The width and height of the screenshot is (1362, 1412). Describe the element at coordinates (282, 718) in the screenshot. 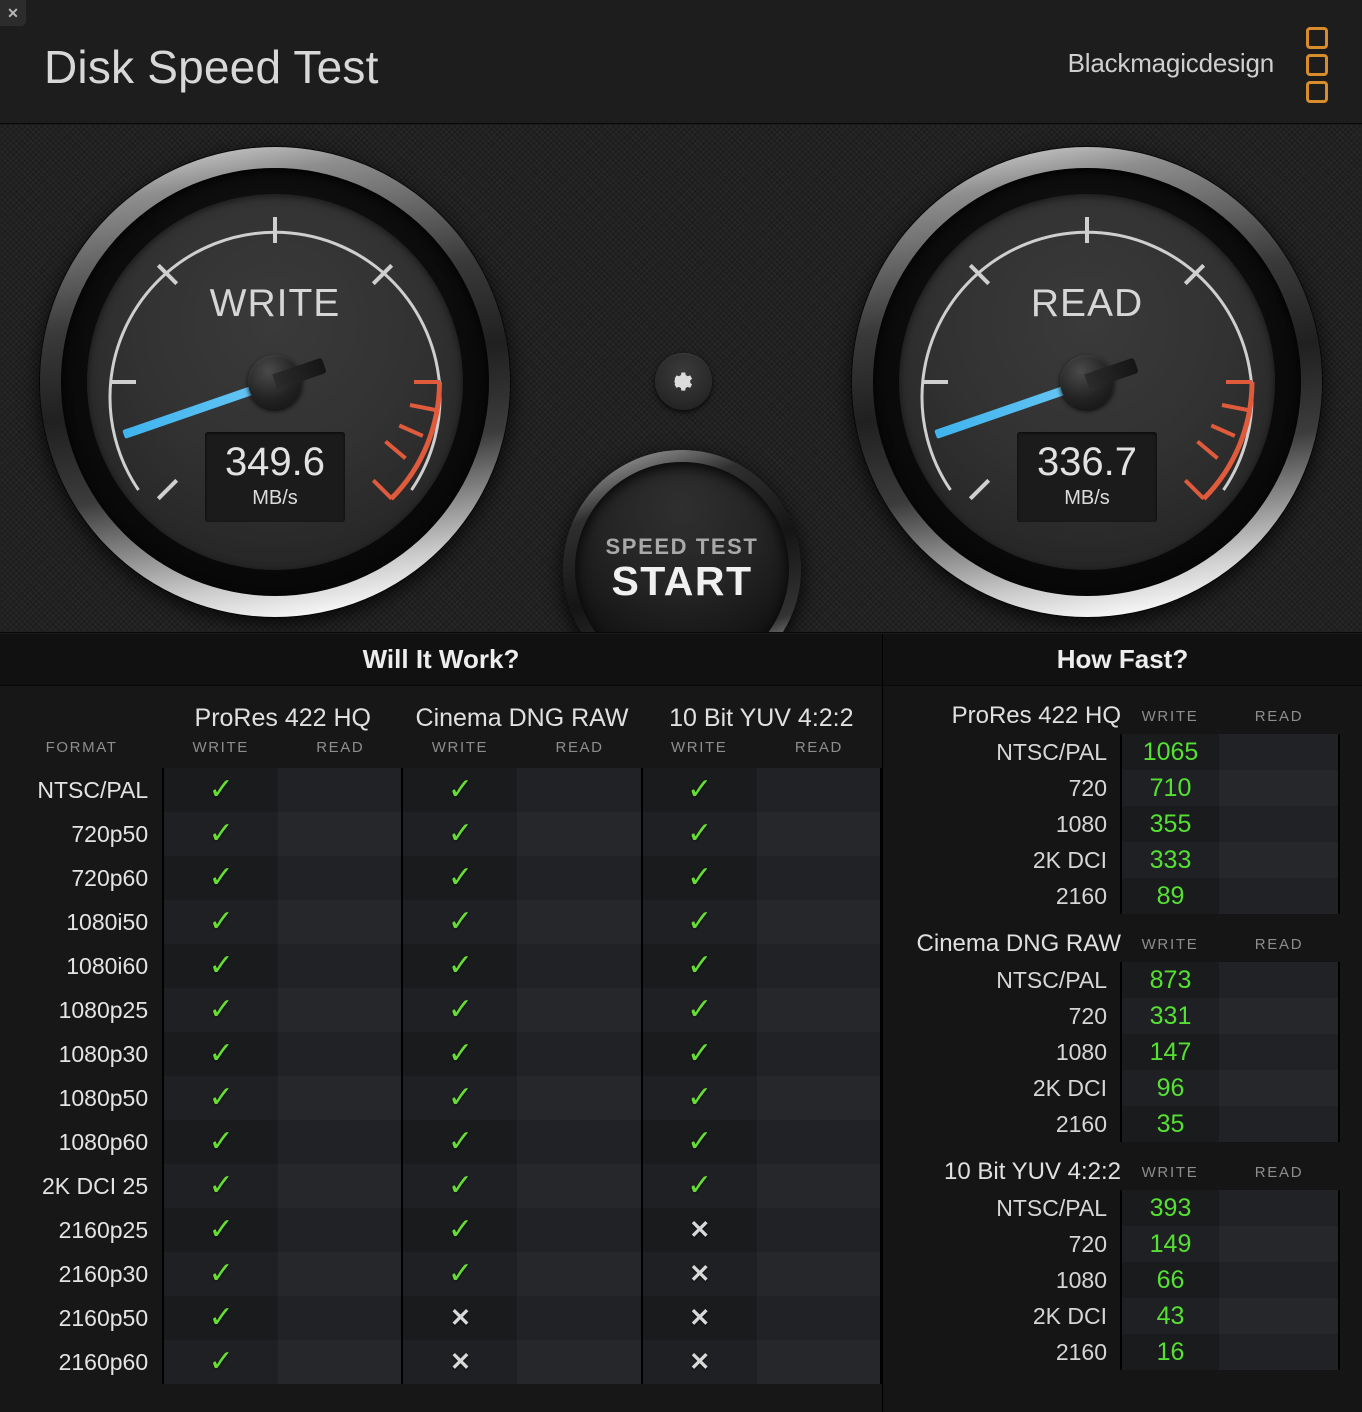

I see `codec-header-0: ProRes 422 HQ` at that location.